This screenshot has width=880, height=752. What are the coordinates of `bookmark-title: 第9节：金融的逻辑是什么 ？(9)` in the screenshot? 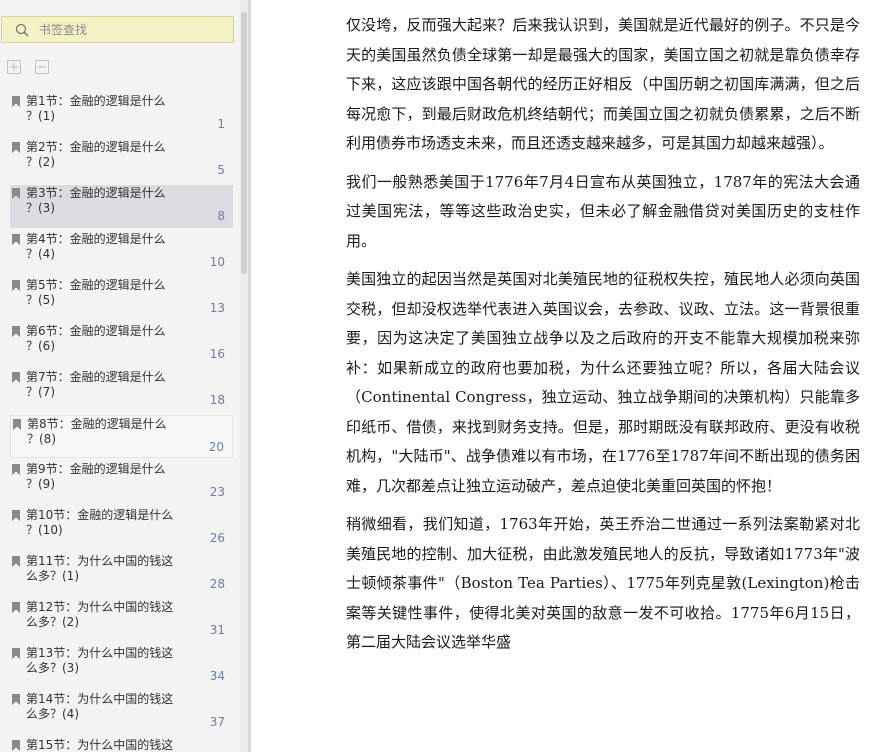 It's located at (96, 476).